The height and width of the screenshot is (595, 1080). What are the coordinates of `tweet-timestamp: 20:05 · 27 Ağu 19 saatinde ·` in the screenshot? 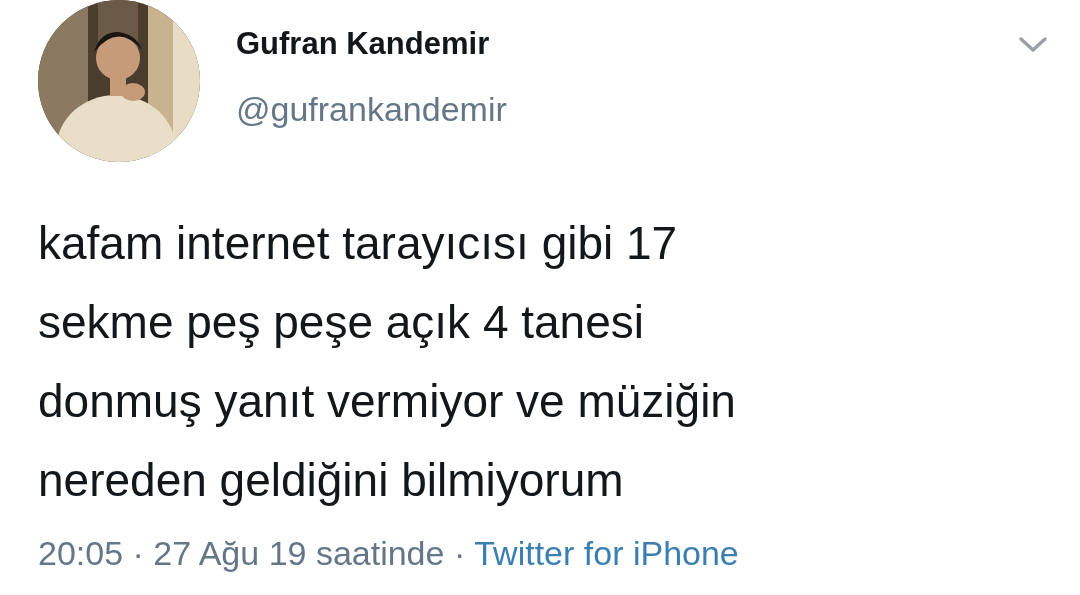 It's located at (252, 553).